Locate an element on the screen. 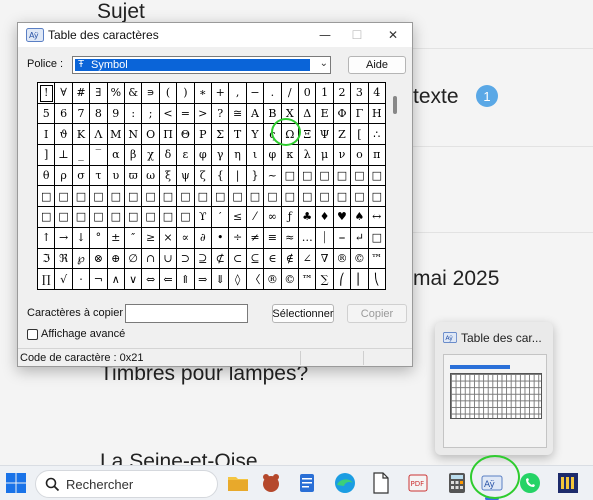 The height and width of the screenshot is (500, 593). grid-scrollbar is located at coordinates (395, 184).